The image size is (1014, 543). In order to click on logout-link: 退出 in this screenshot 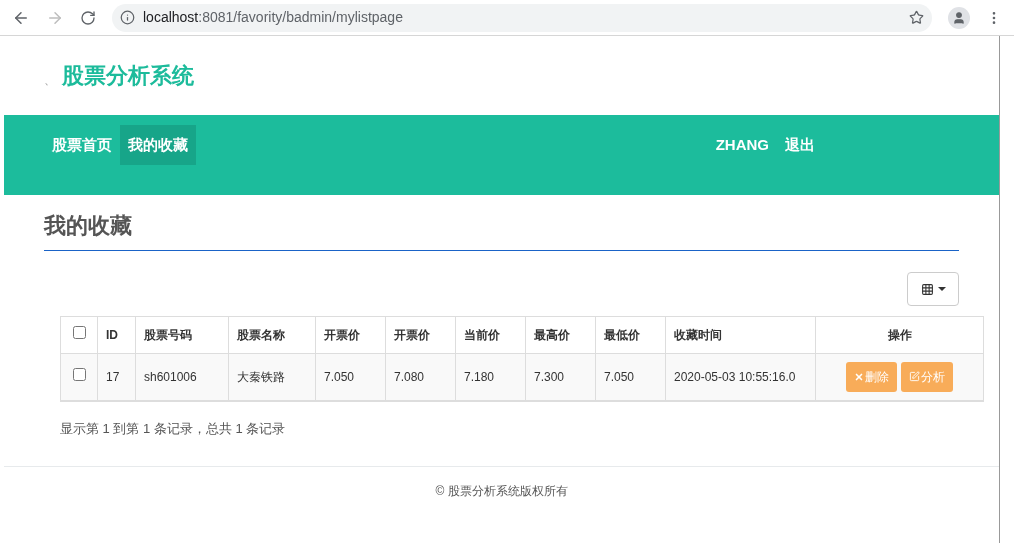, I will do `click(800, 145)`.